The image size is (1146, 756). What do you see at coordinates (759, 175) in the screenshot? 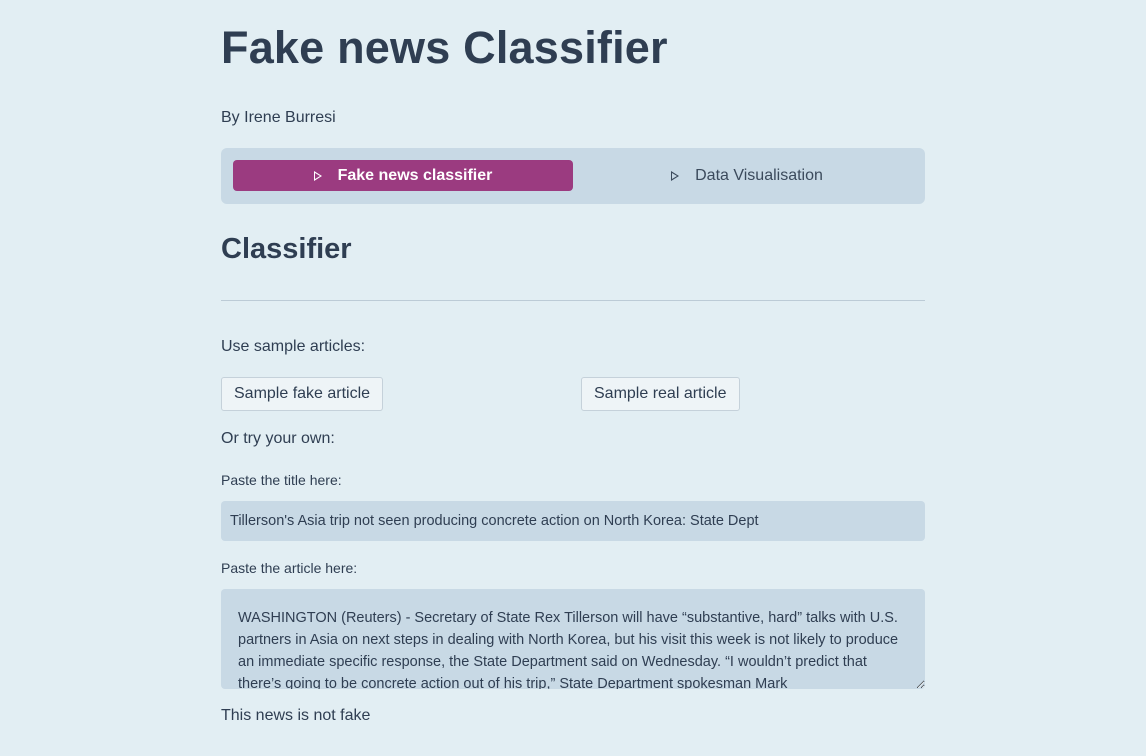
I see `tab-label: Data Visualisation` at bounding box center [759, 175].